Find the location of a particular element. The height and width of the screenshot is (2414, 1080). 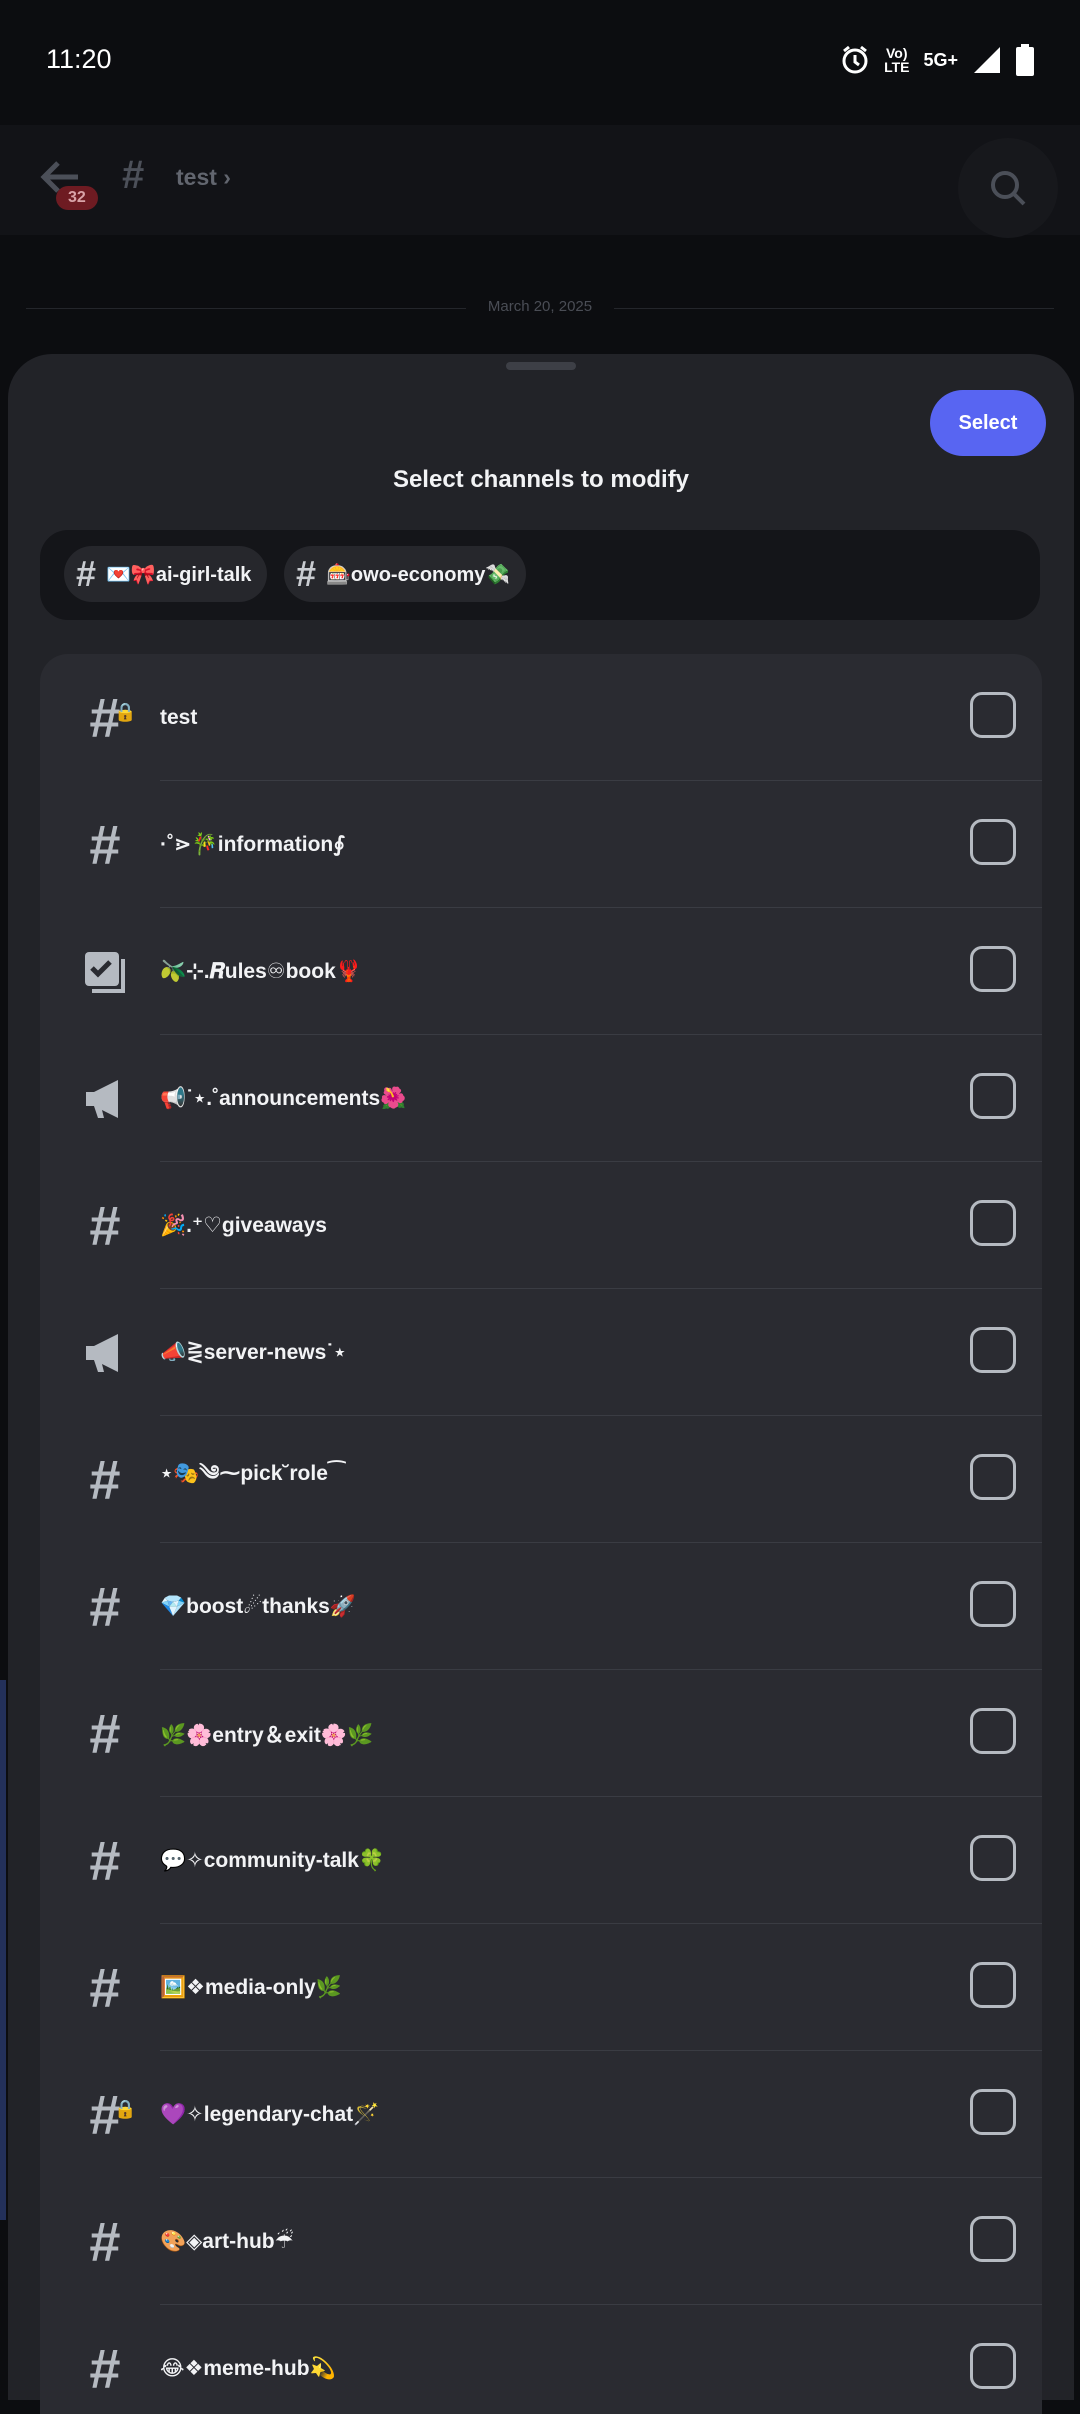

search-icon is located at coordinates (1008, 188).